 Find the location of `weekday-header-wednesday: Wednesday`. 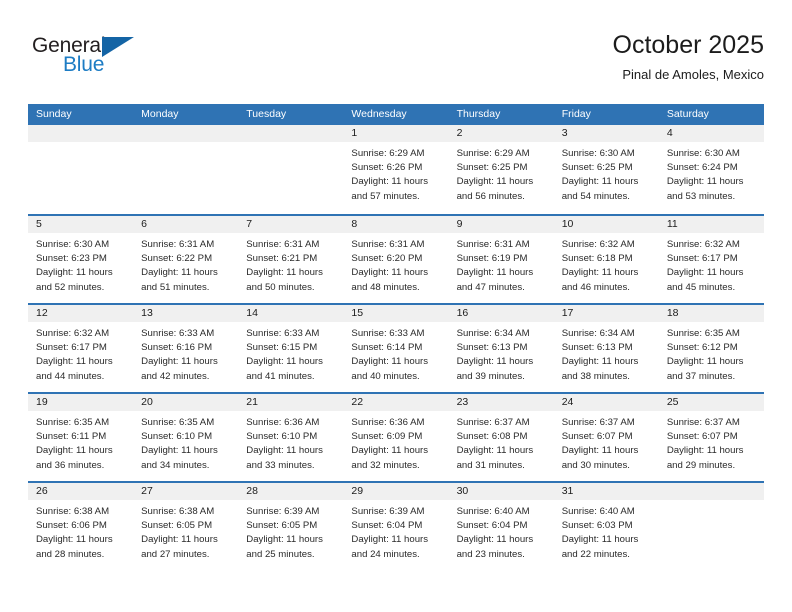

weekday-header-wednesday: Wednesday is located at coordinates (379, 114).